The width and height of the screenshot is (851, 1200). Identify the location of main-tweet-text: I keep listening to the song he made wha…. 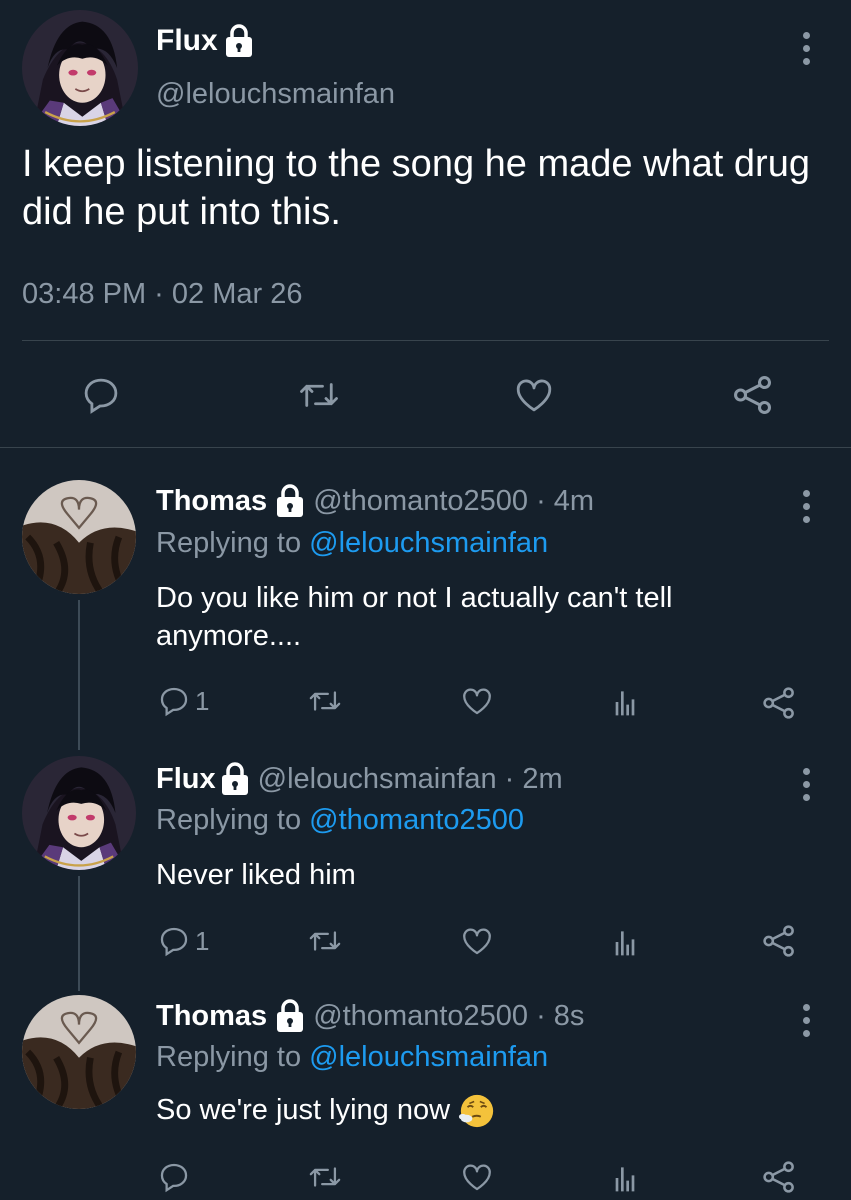
(416, 188).